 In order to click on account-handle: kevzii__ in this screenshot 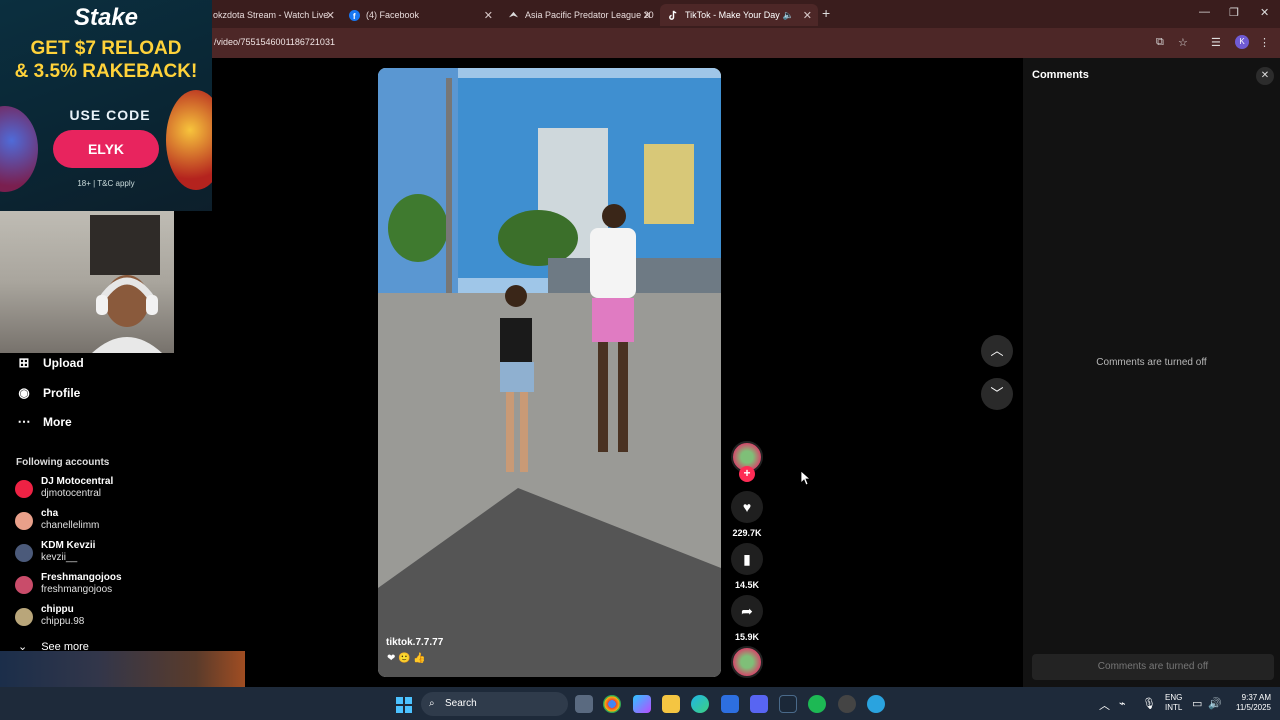, I will do `click(59, 557)`.